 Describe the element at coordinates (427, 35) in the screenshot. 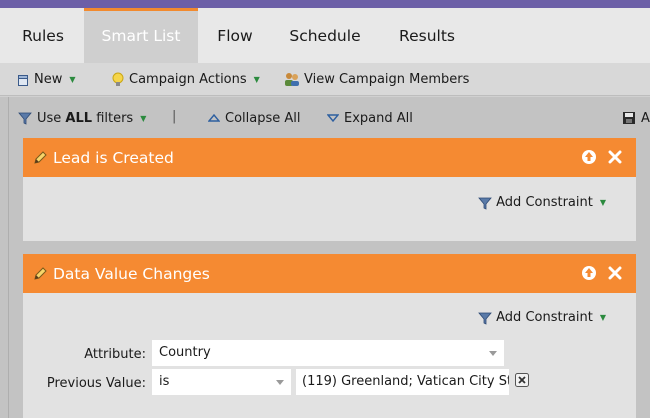

I see `tab-results: Results` at that location.